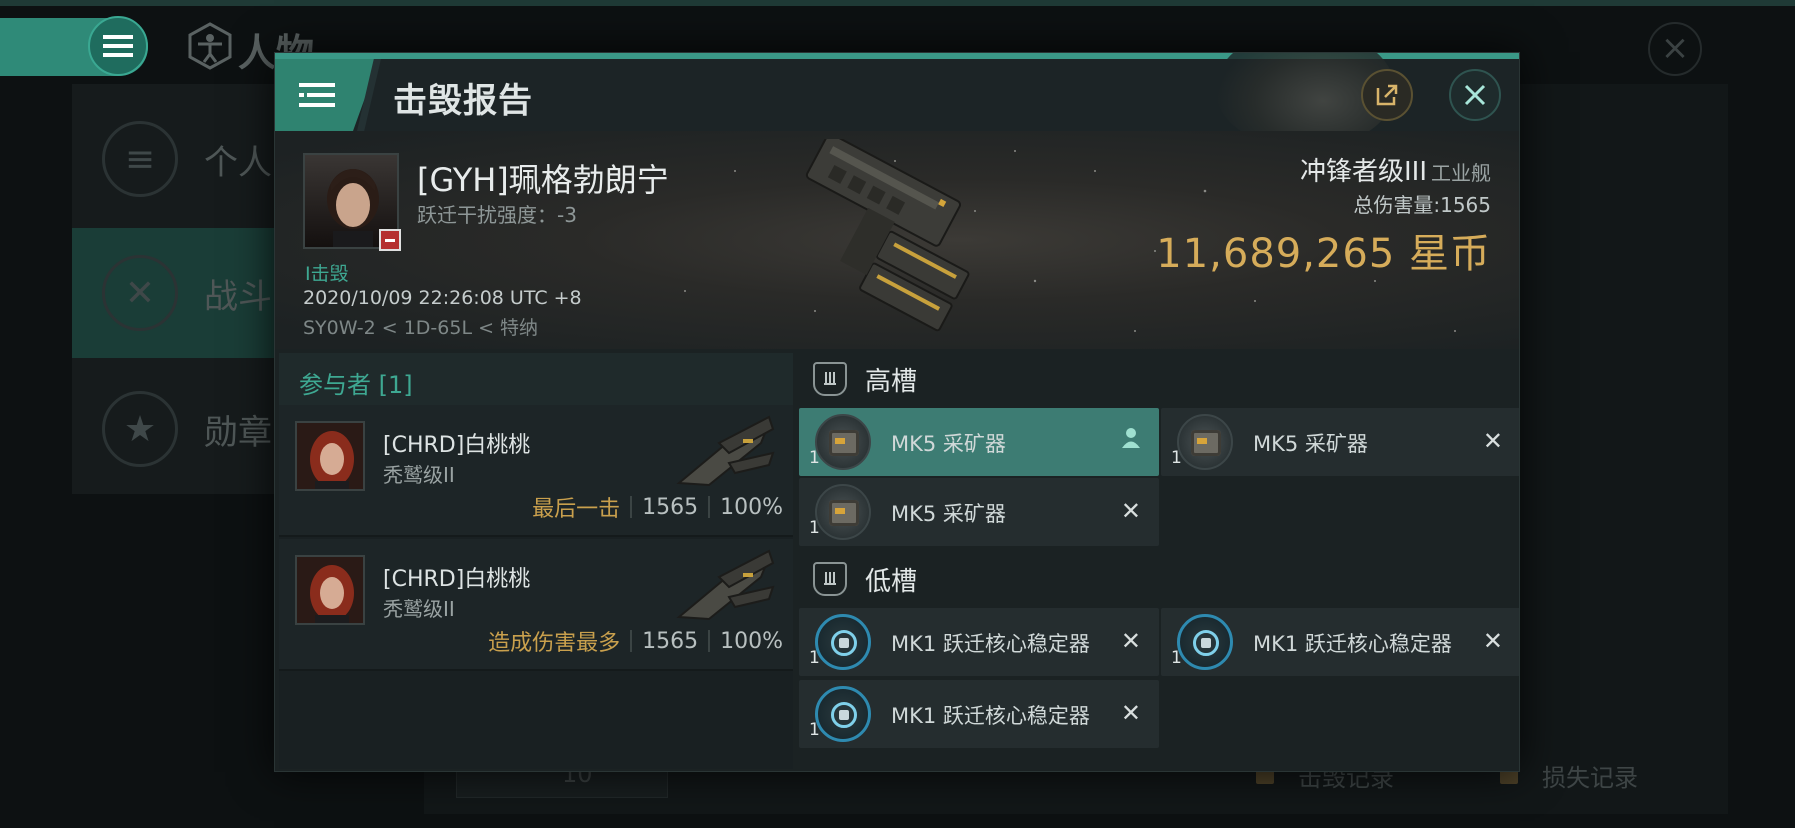 The width and height of the screenshot is (1795, 828). Describe the element at coordinates (421, 328) in the screenshot. I see `kill-location: SY0W-2 < 1D-65L < 特纳` at that location.